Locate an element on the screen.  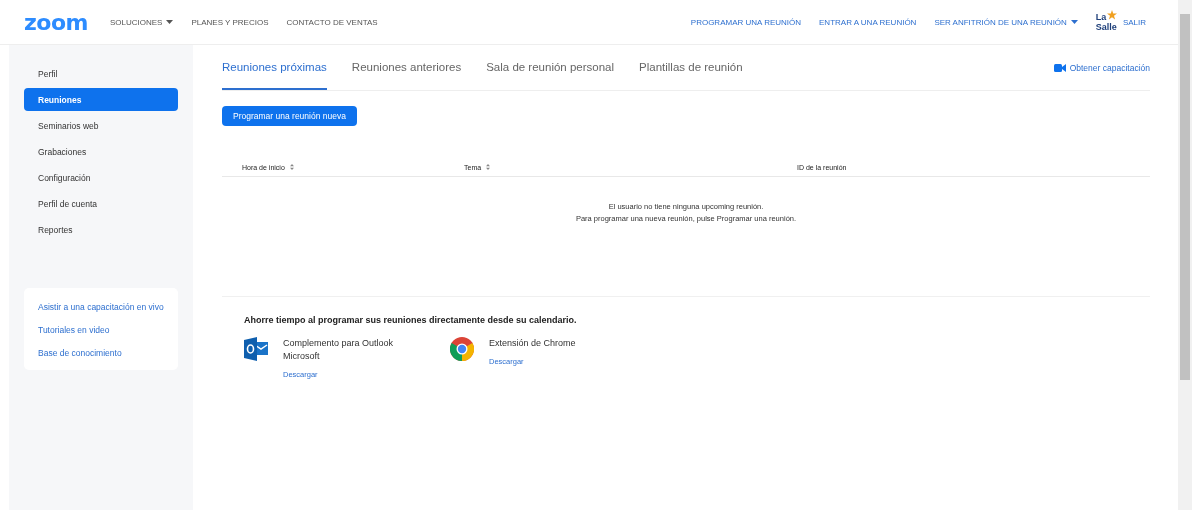
new-meeting-button: Programar una reunión nueva is located at coordinates (289, 116).